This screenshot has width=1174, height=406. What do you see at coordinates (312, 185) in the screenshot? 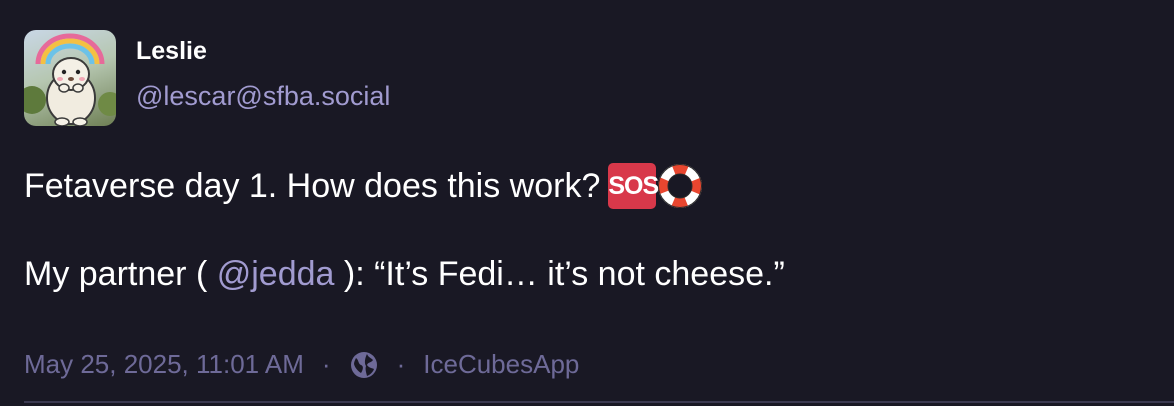
I see `post-text: Fetaverse day 1. How does this work?` at bounding box center [312, 185].